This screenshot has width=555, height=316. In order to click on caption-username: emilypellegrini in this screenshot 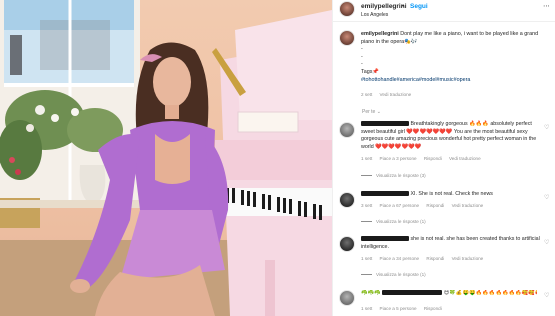, I will do `click(380, 34)`.